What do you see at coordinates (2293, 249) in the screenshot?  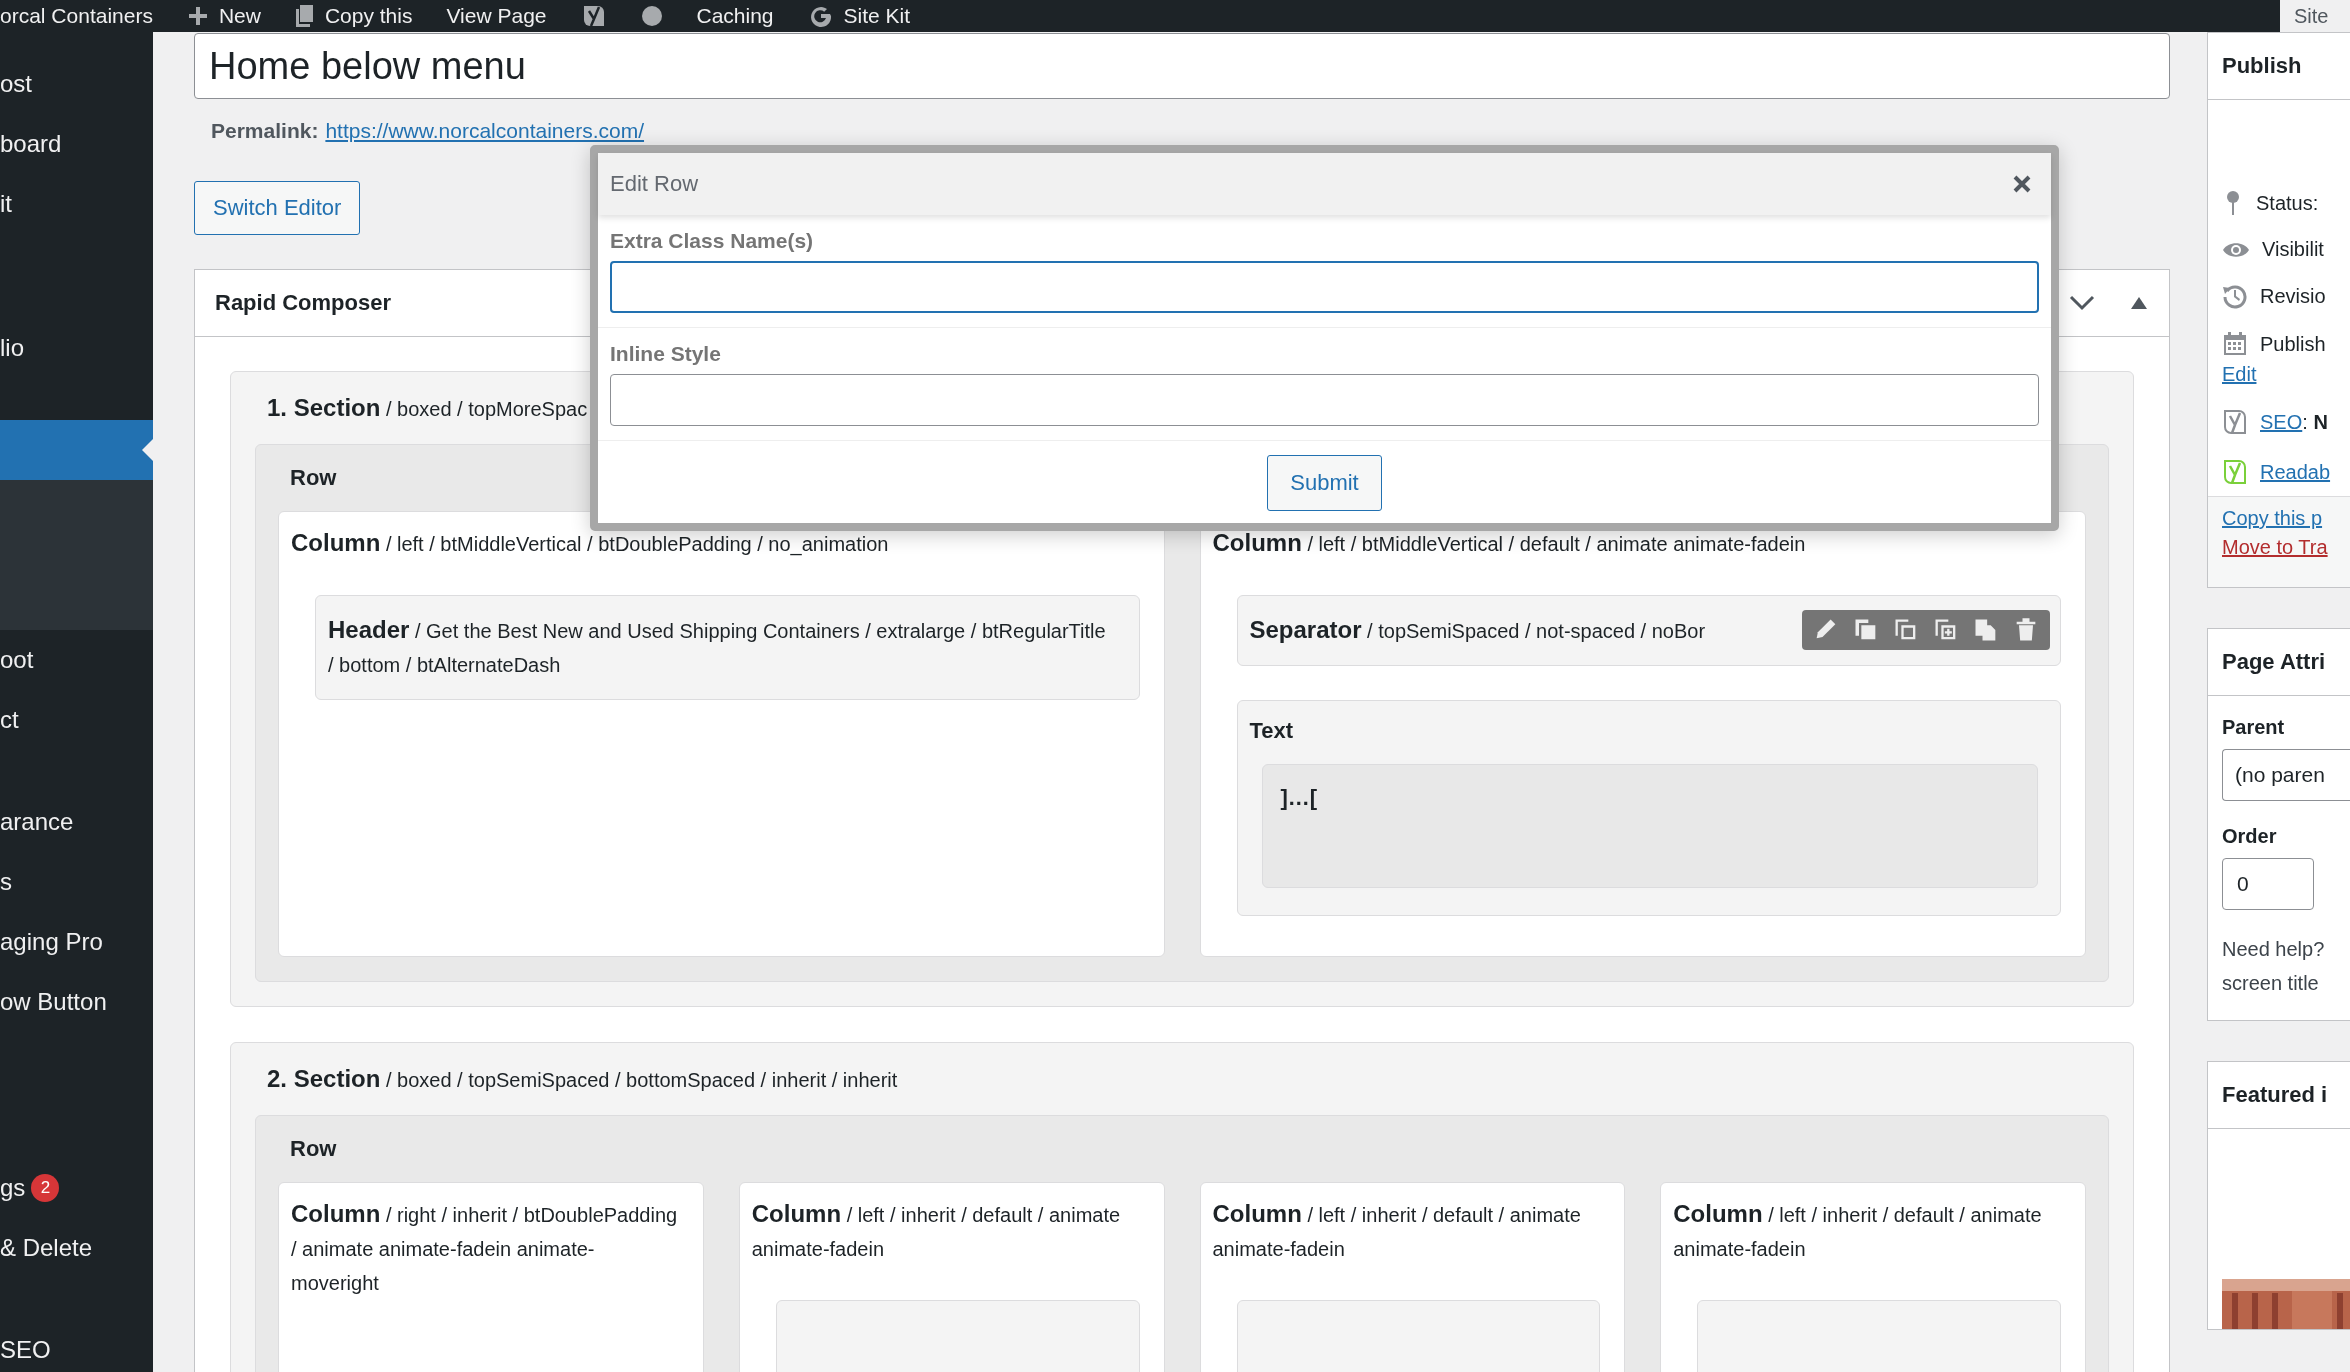 I see `publish-label: Visibilit` at bounding box center [2293, 249].